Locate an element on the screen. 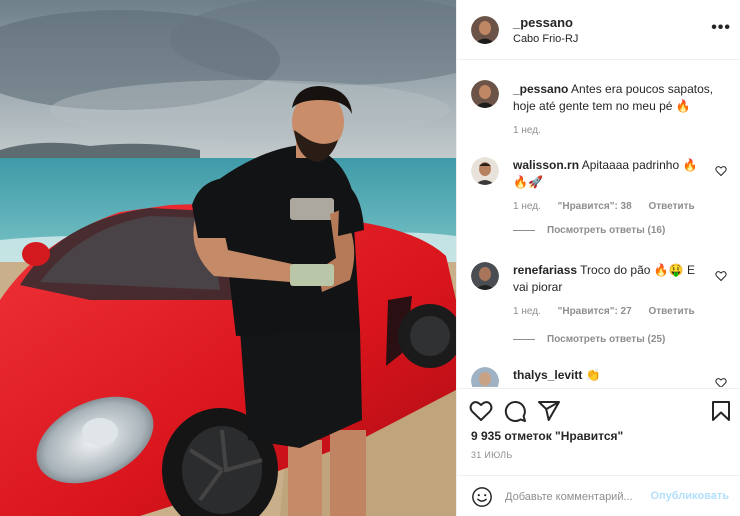 The height and width of the screenshot is (516, 740). caption-username: _pessano is located at coordinates (540, 89).